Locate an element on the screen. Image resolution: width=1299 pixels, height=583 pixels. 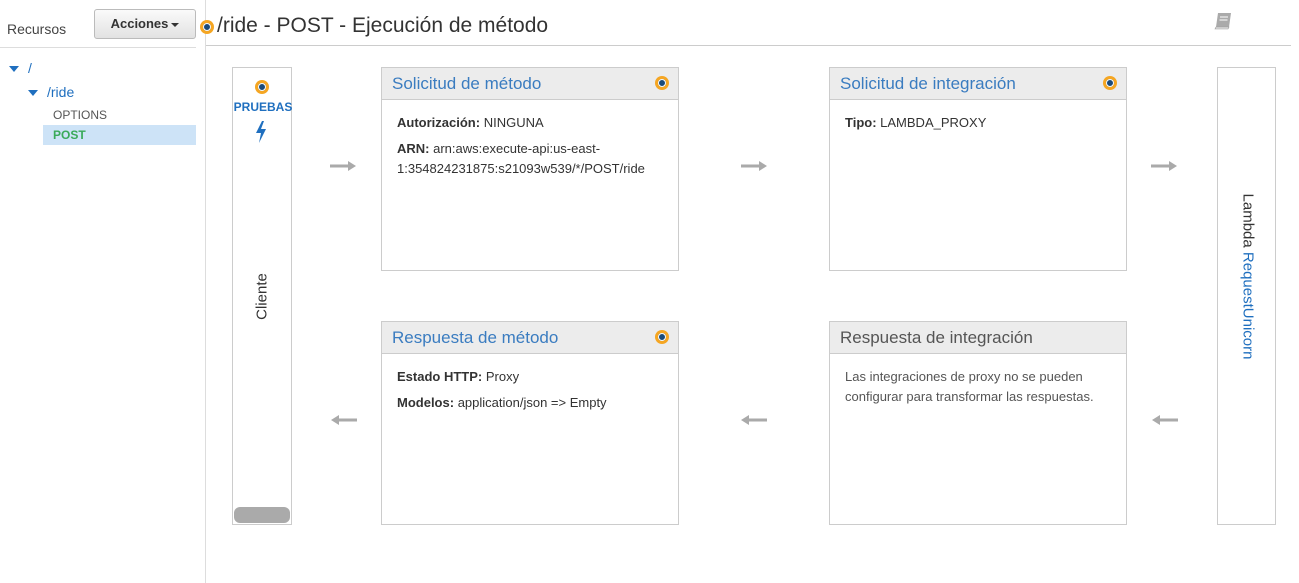
tree-method-options: OPTIONS is located at coordinates (80, 115).